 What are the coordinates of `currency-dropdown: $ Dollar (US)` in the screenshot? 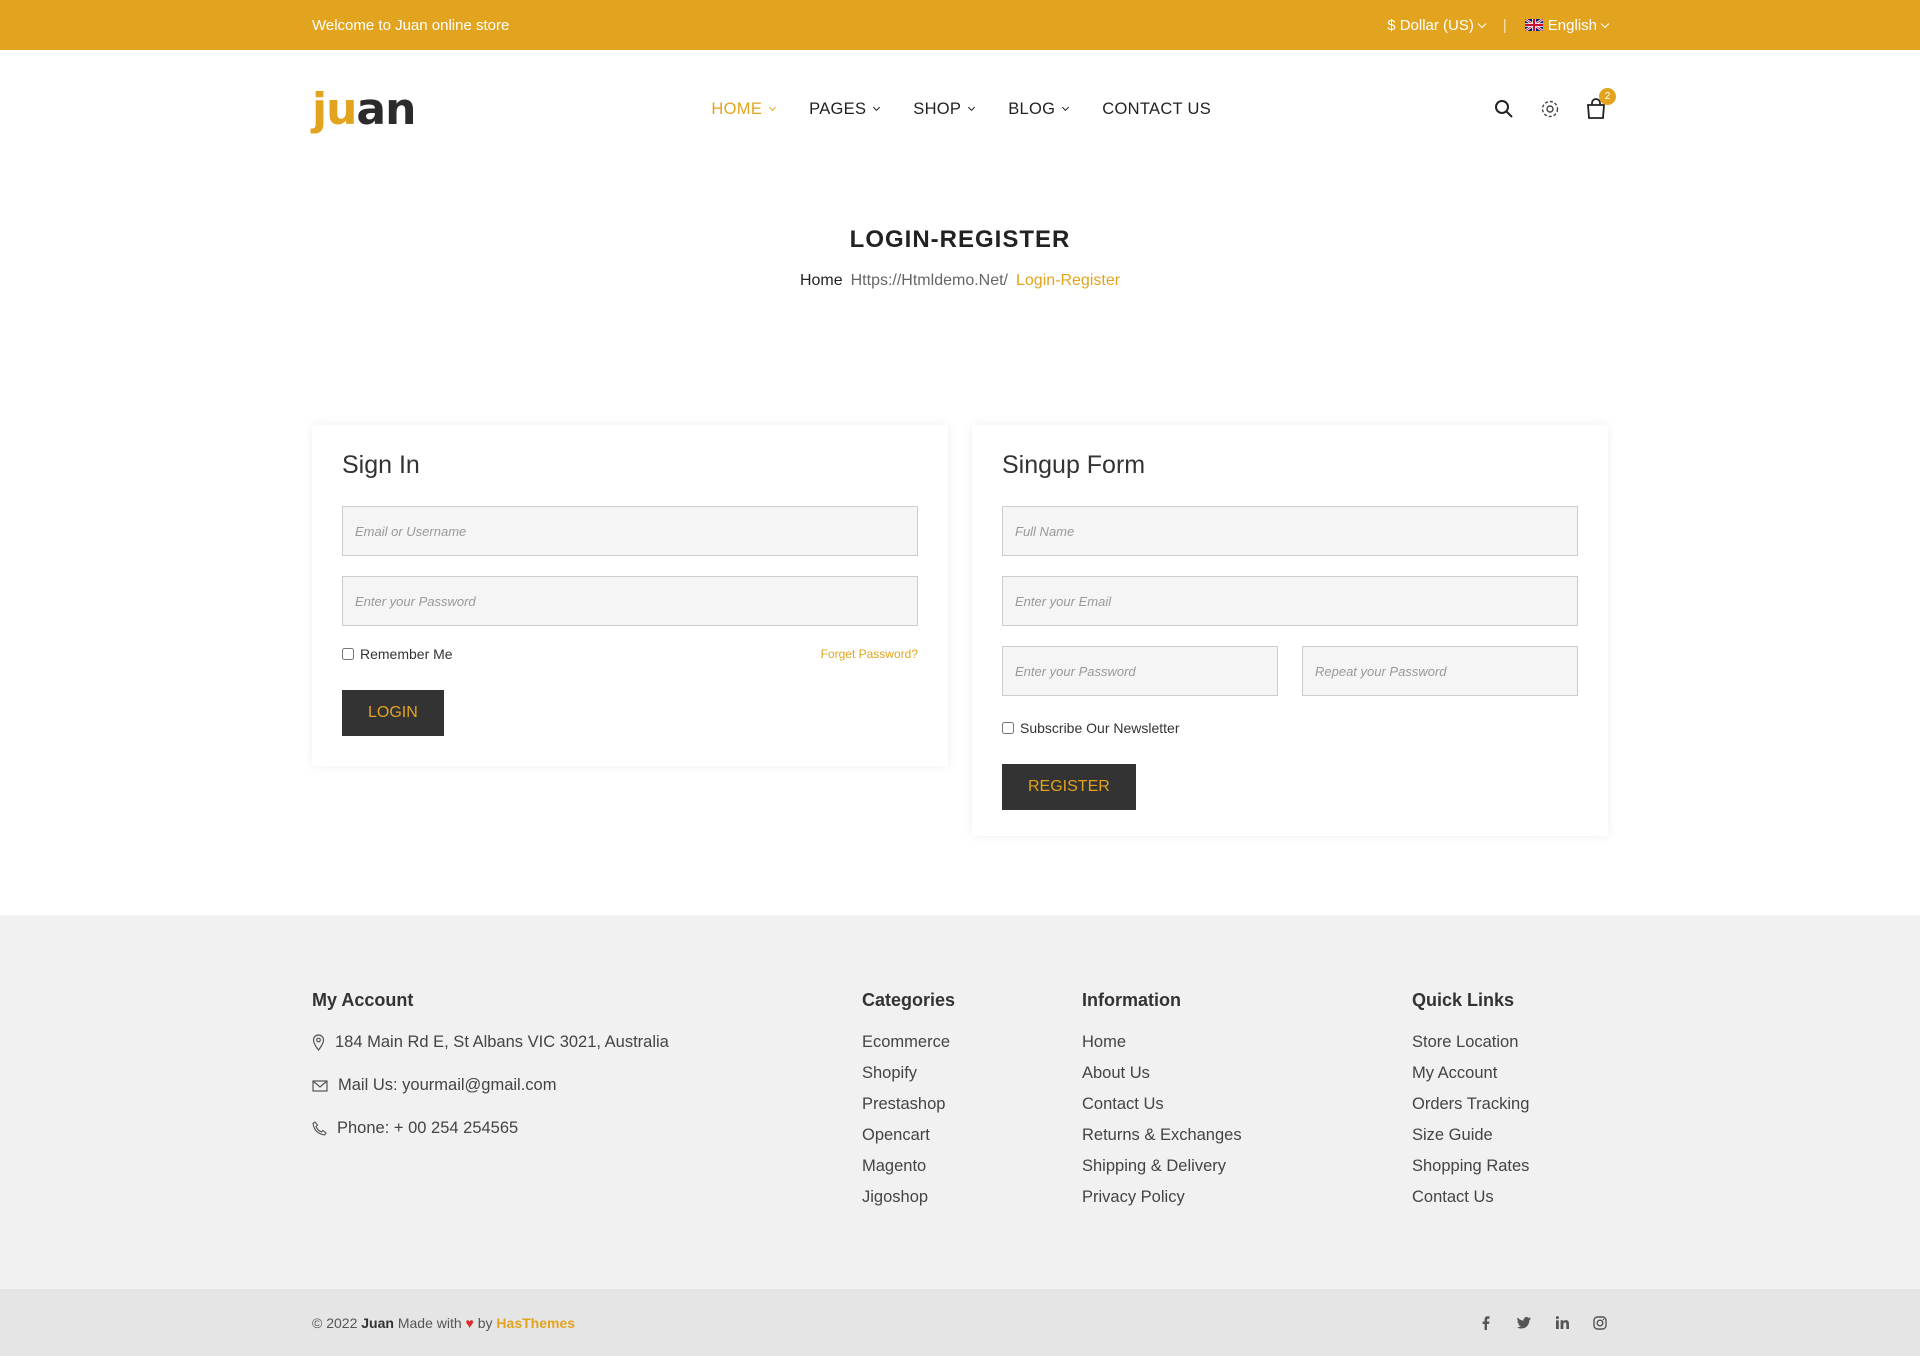 It's located at (1437, 25).